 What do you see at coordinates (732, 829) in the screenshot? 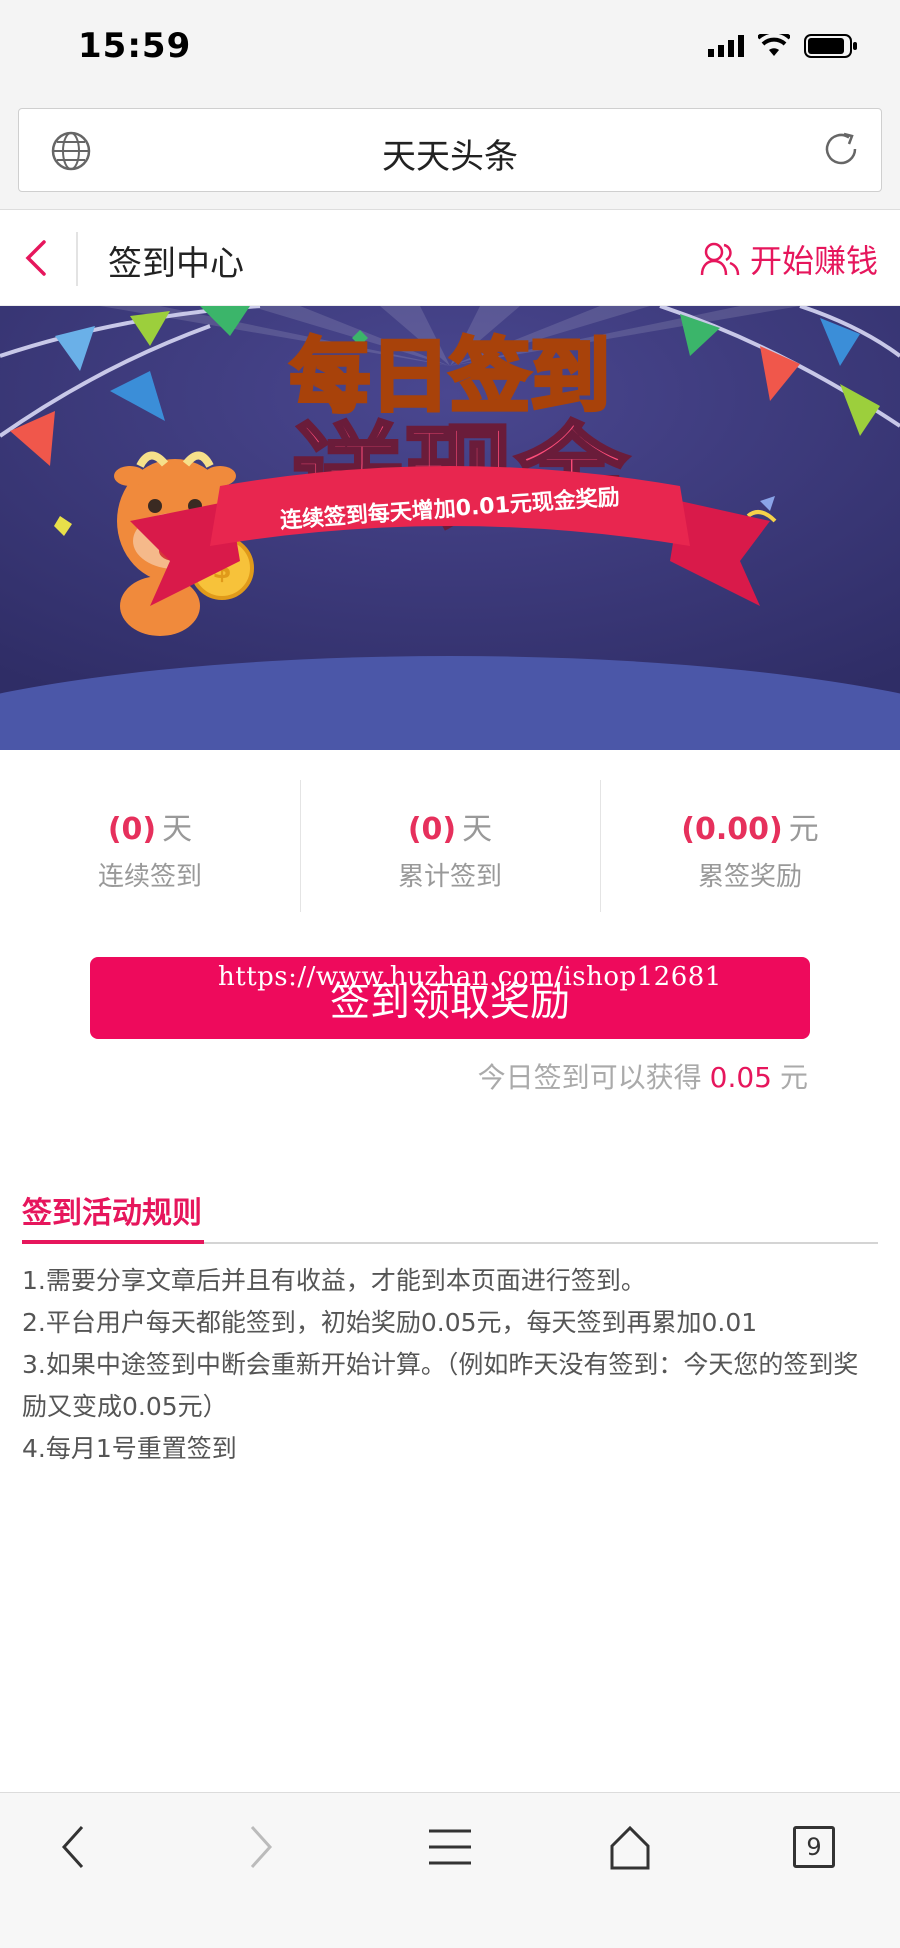
I see `stat-value: (0.00)` at bounding box center [732, 829].